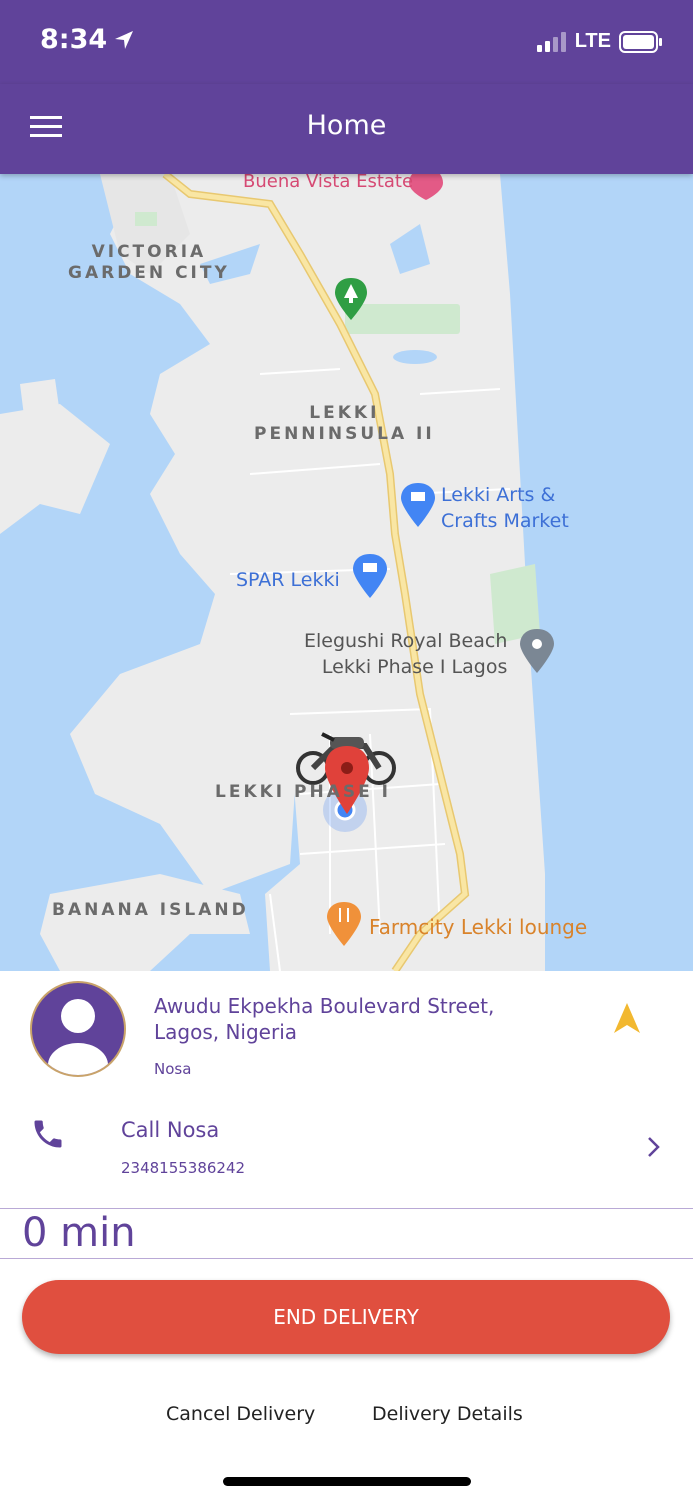  I want to click on map-label-spar: SPAR Lekki, so click(288, 580).